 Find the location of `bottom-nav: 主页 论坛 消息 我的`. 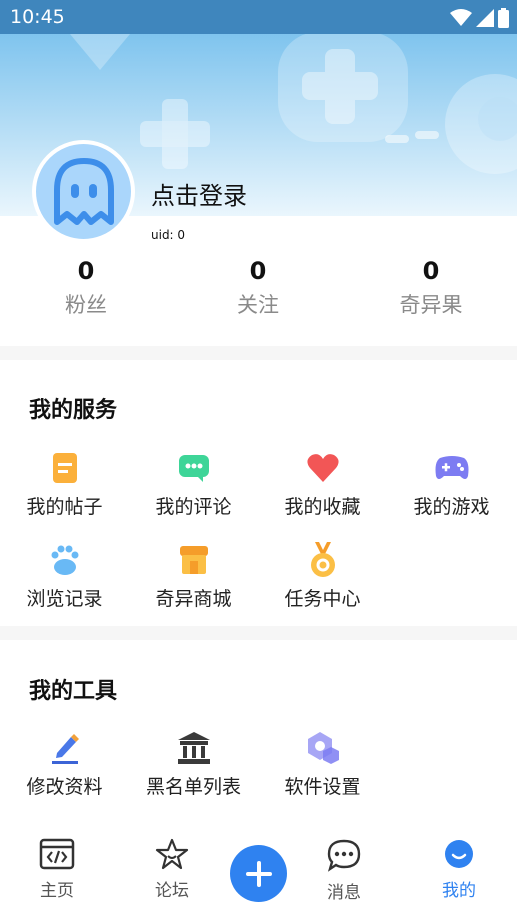

bottom-nav: 主页 论坛 消息 我的 is located at coordinates (258, 874).